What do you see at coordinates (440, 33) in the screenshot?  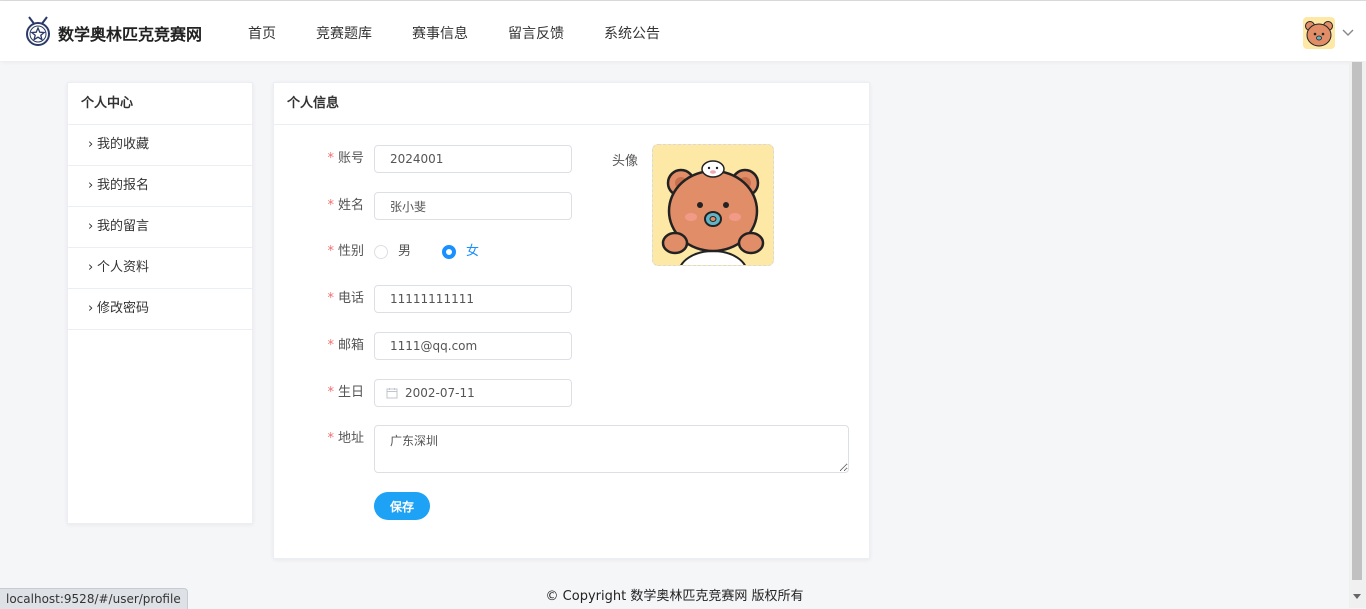 I see `nav-events: 赛事信息` at bounding box center [440, 33].